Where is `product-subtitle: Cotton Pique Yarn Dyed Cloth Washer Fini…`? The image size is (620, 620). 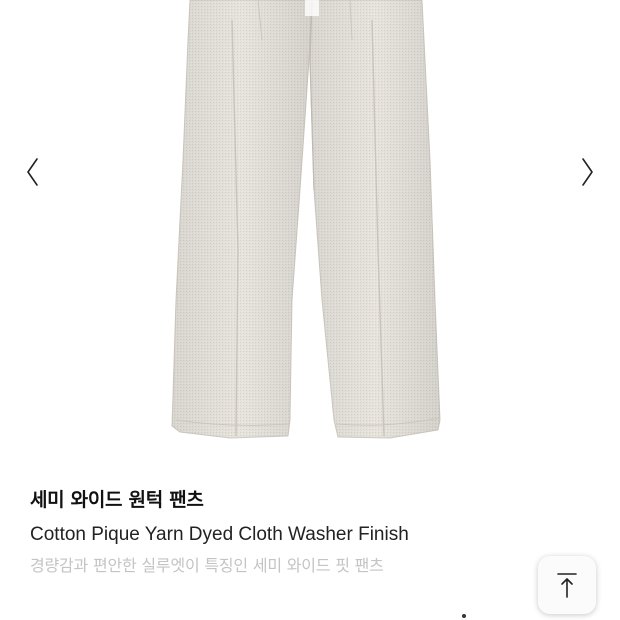 product-subtitle: Cotton Pique Yarn Dyed Cloth Washer Fini… is located at coordinates (219, 534).